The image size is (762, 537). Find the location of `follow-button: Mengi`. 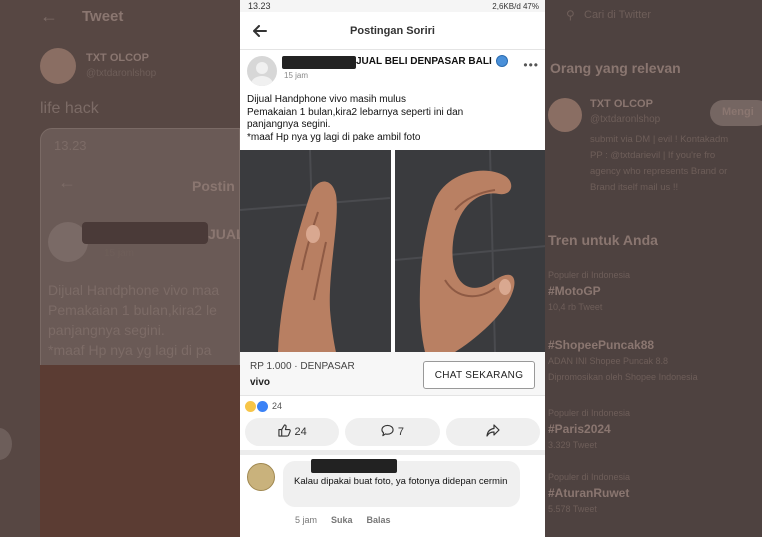

follow-button: Mengi is located at coordinates (736, 113).